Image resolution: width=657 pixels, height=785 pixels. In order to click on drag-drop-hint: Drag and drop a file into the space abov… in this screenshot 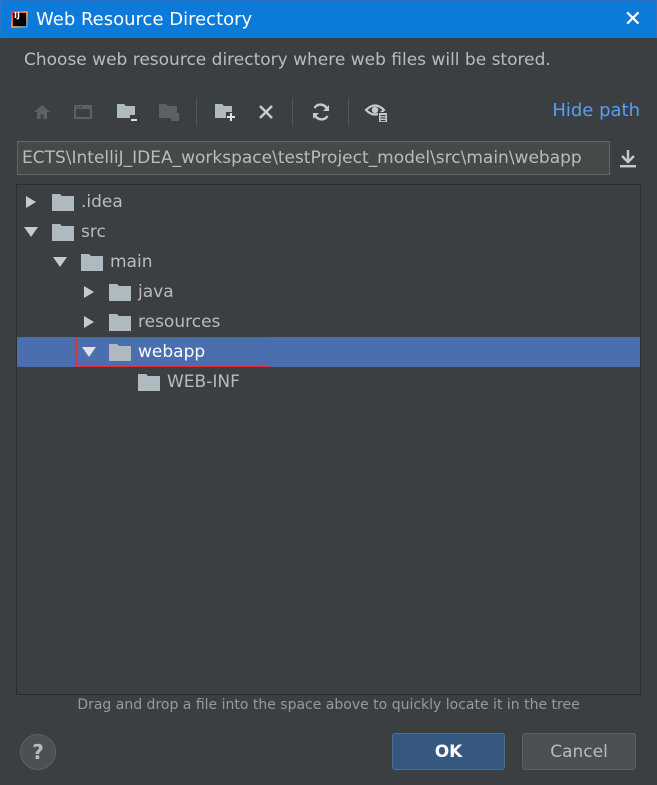, I will do `click(328, 705)`.